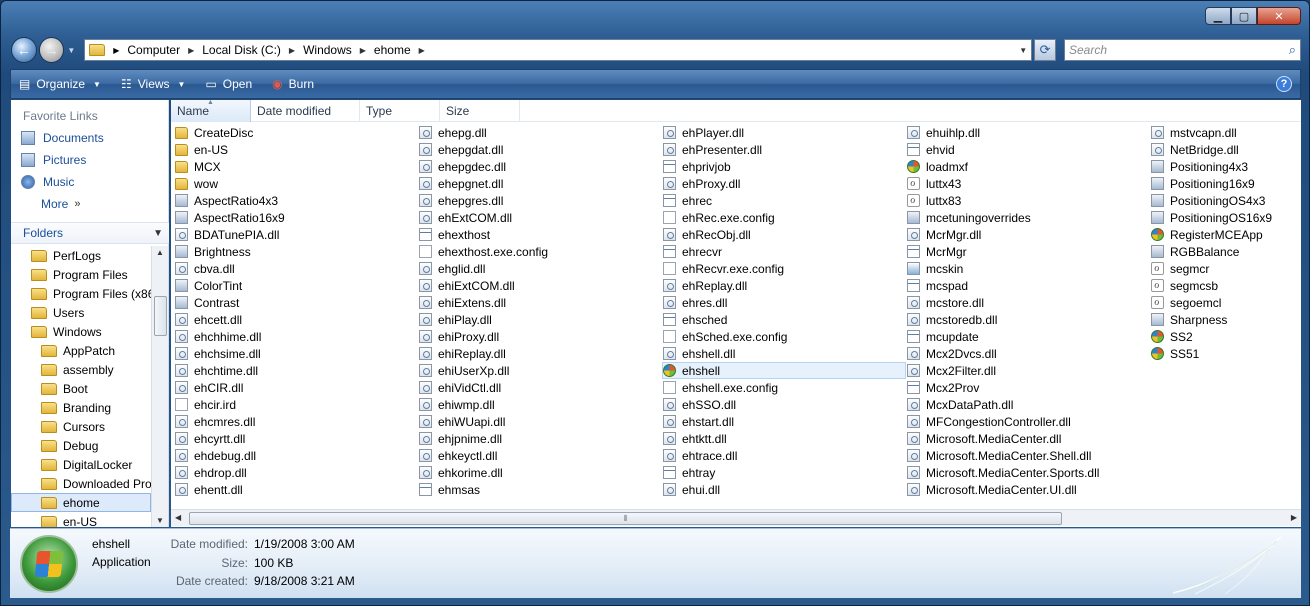 The height and width of the screenshot is (606, 1310). What do you see at coordinates (297, 421) in the screenshot?
I see `file-item: ehcmres.dll` at bounding box center [297, 421].